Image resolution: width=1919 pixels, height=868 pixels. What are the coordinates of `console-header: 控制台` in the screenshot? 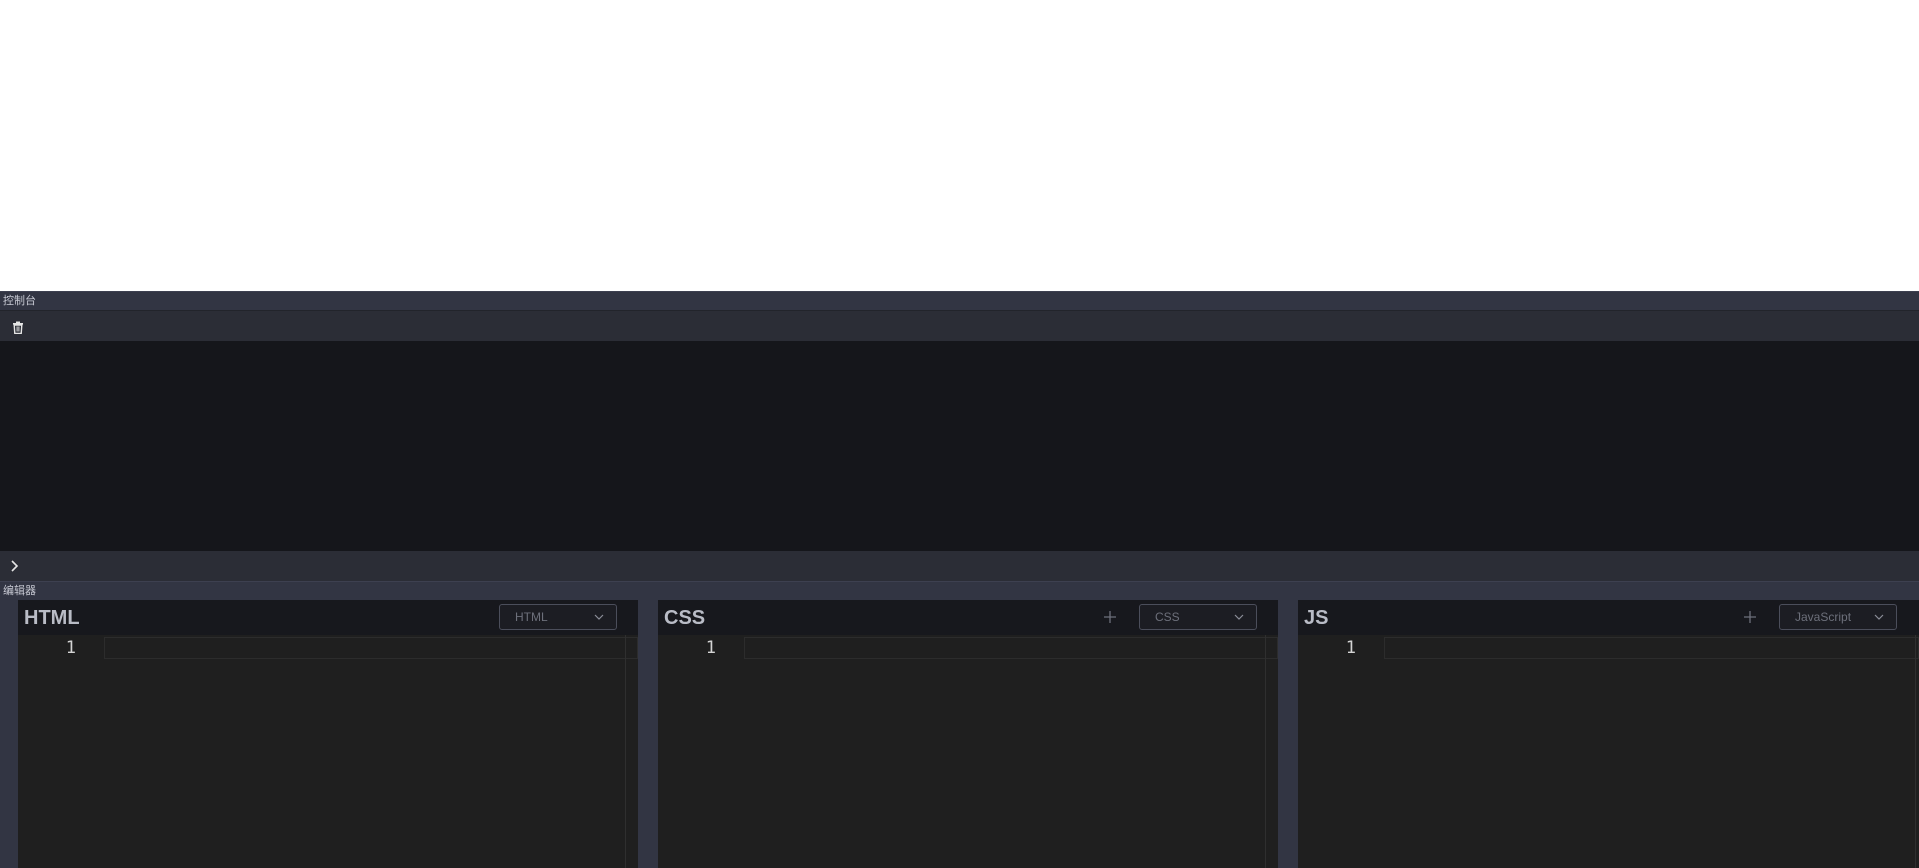 It's located at (959, 300).